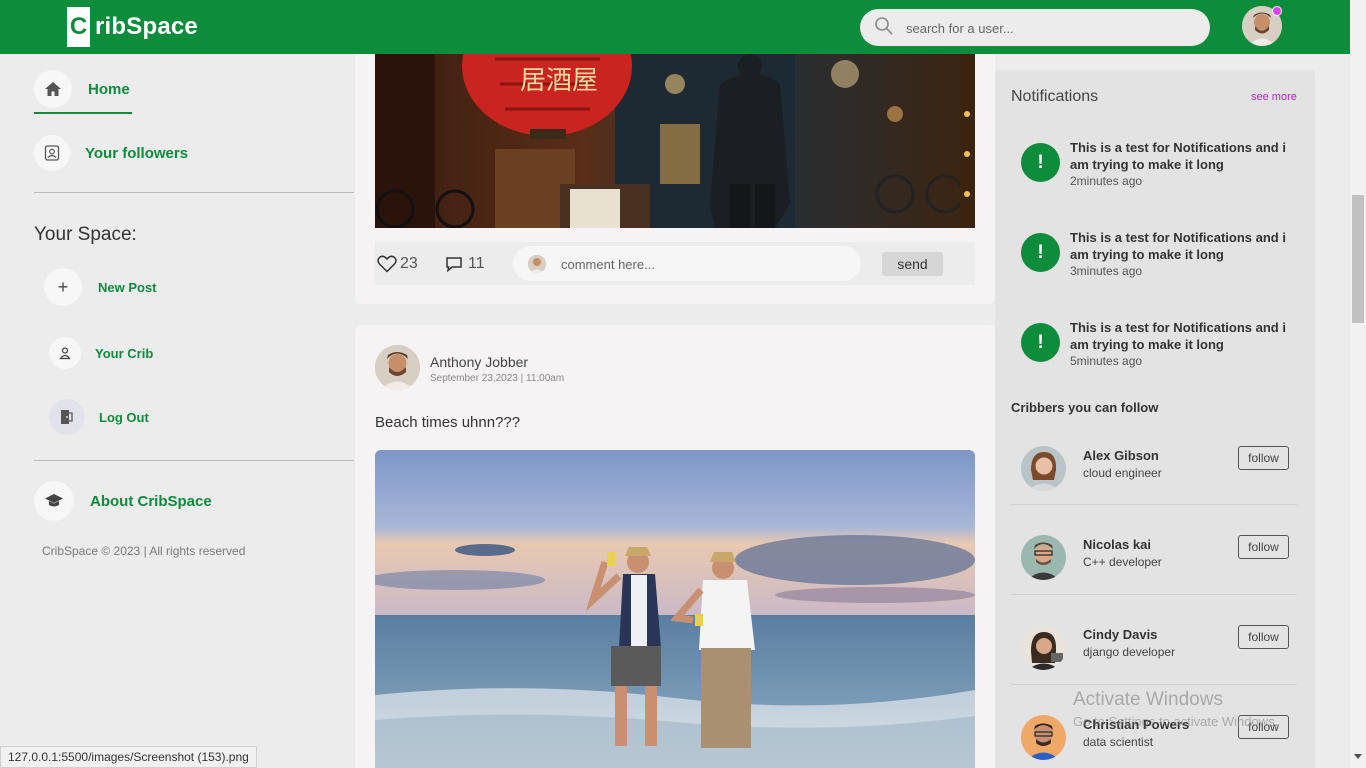 The image size is (1366, 768). What do you see at coordinates (454, 265) in the screenshot?
I see `comment-icon` at bounding box center [454, 265].